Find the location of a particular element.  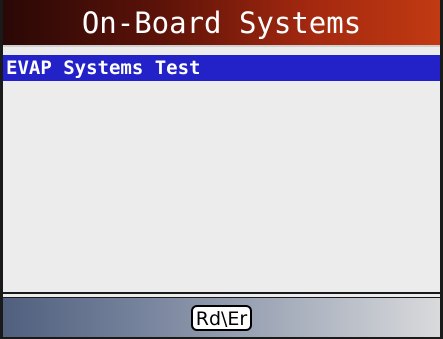

title-bar: On-Board Systems is located at coordinates (221, 23).